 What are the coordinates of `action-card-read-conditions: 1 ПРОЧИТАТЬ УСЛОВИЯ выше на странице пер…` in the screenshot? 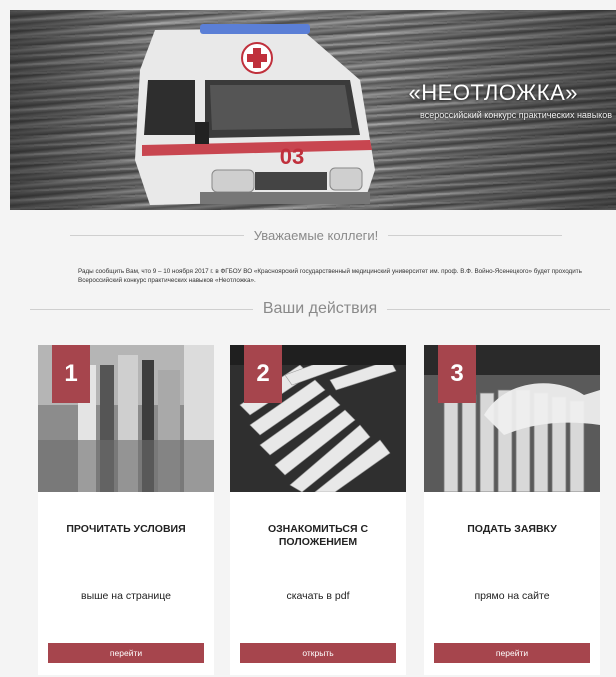 It's located at (126, 510).